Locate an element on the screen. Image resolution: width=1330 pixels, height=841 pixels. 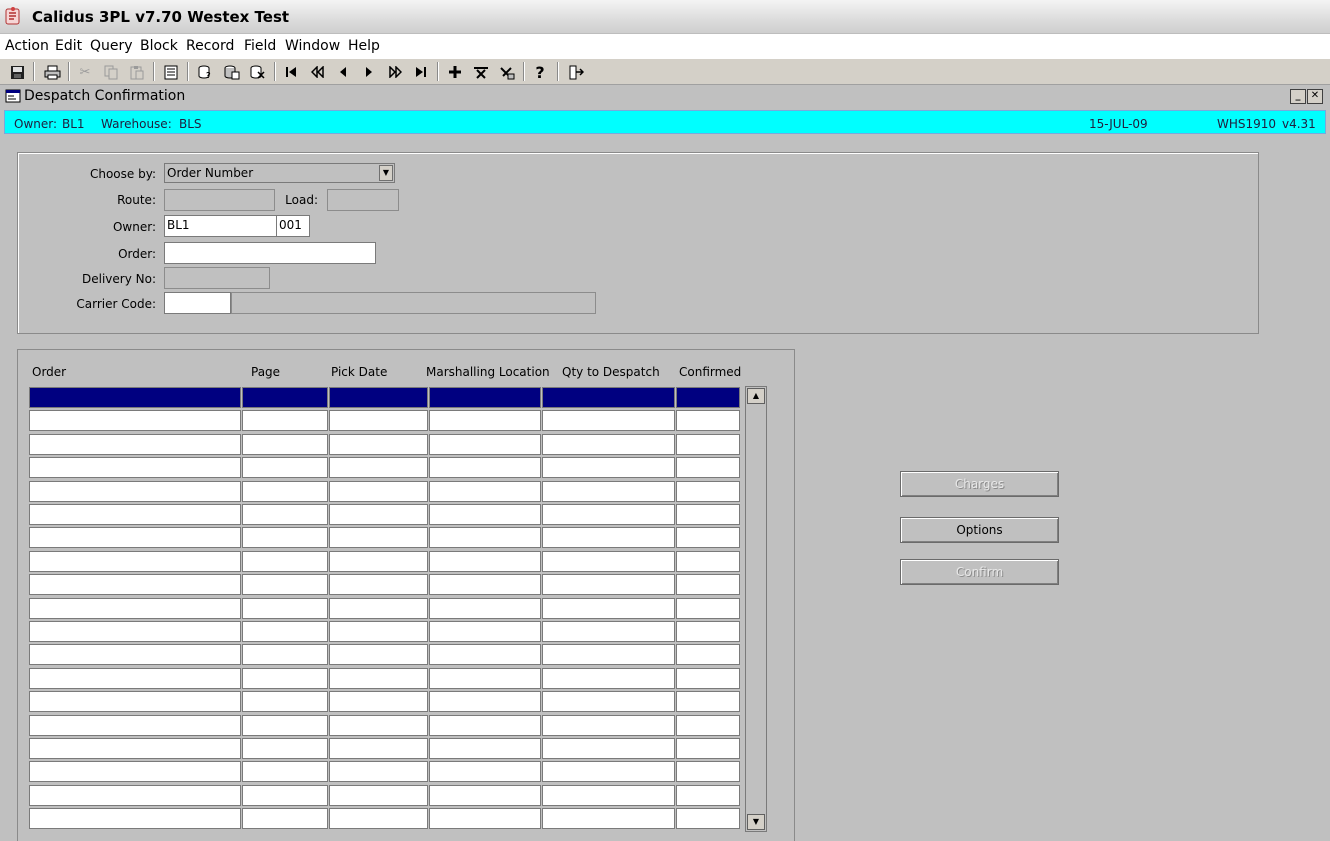
help-icon: ? is located at coordinates (540, 72).